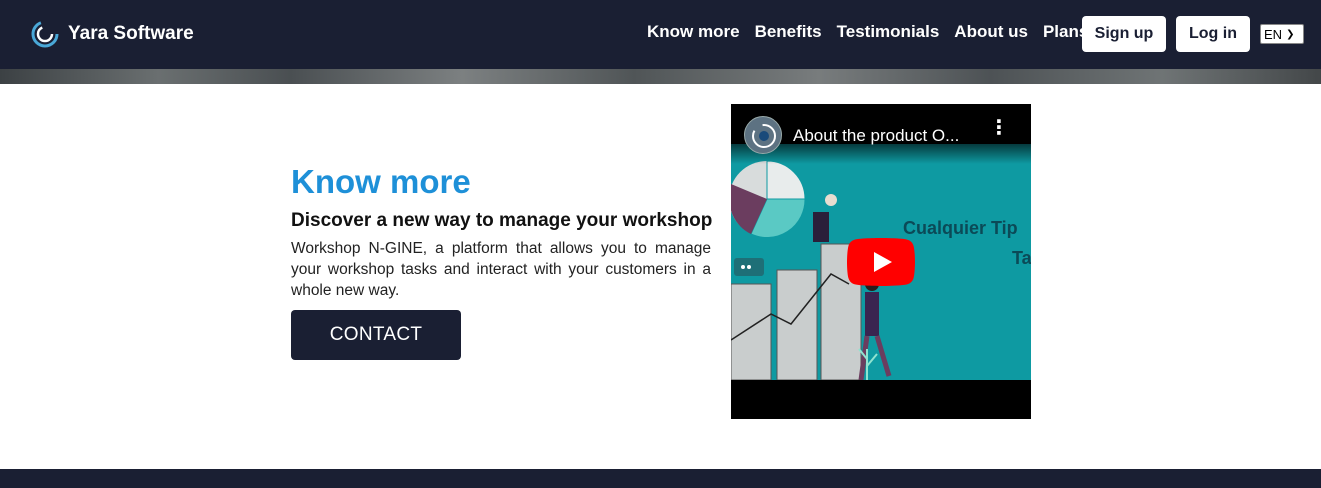 The height and width of the screenshot is (488, 1321). I want to click on youtube-play-icon, so click(881, 262).